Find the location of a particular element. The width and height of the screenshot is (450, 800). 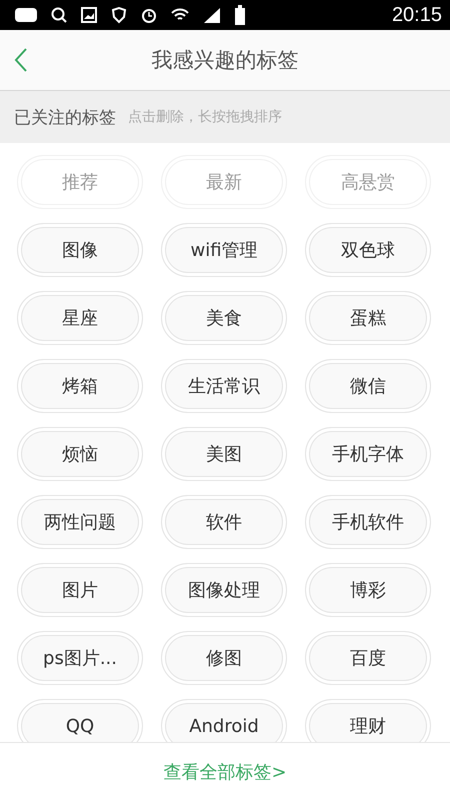

tag-chip: 烦恼 is located at coordinates (80, 454).